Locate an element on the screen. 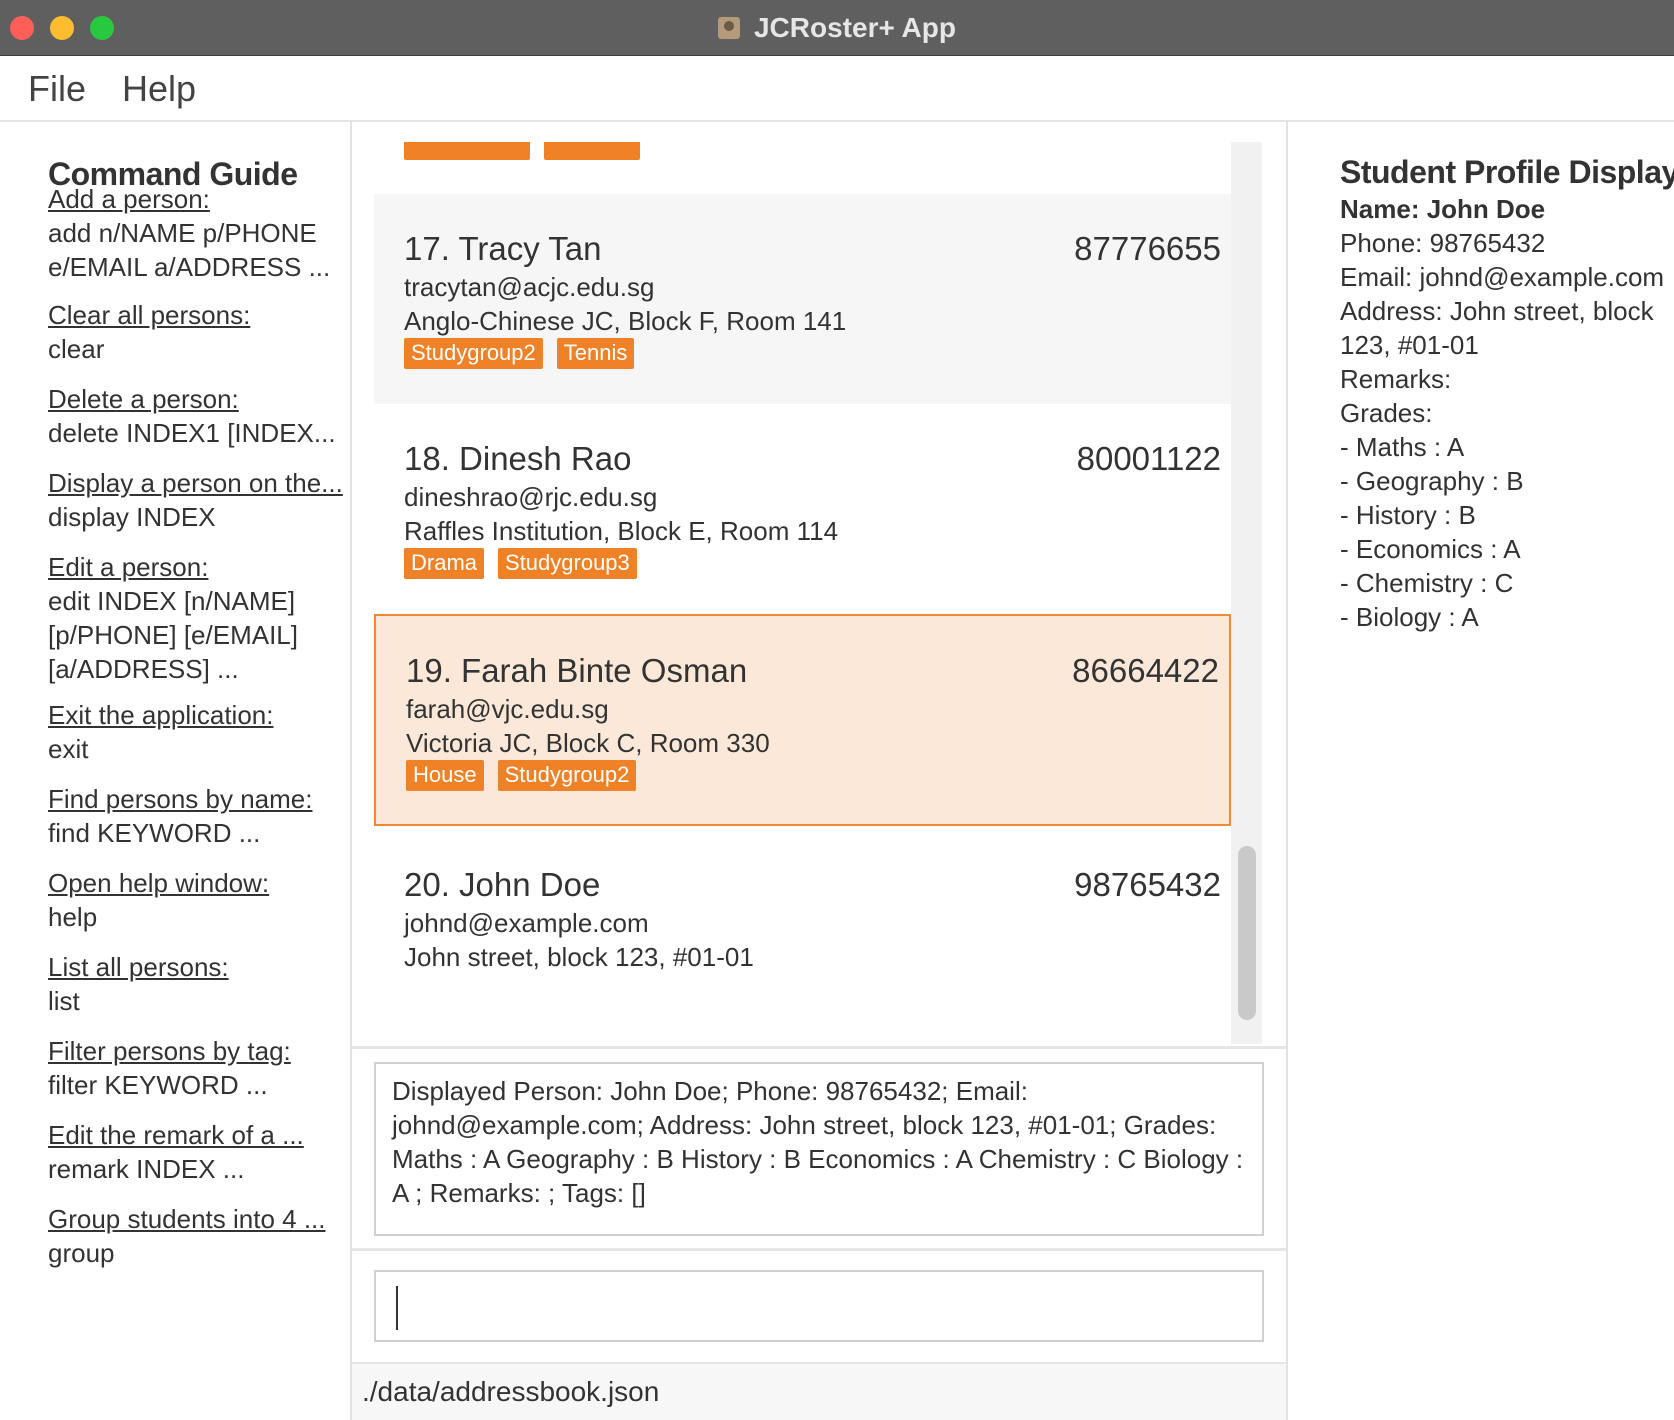 The image size is (1674, 1420). command-label: List all persons: is located at coordinates (138, 967).